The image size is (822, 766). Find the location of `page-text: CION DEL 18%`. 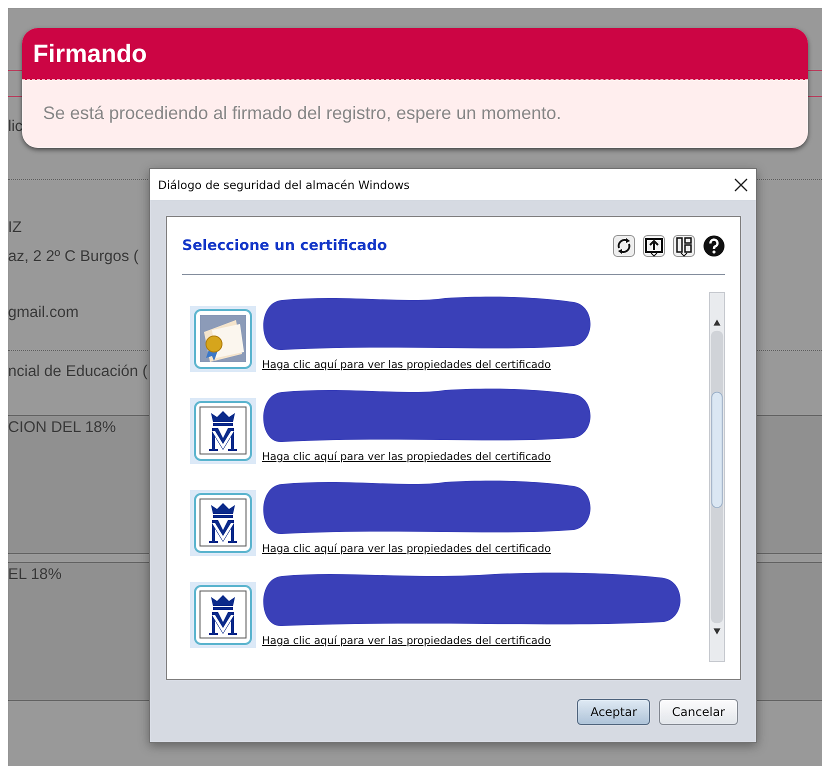

page-text: CION DEL 18% is located at coordinates (62, 428).